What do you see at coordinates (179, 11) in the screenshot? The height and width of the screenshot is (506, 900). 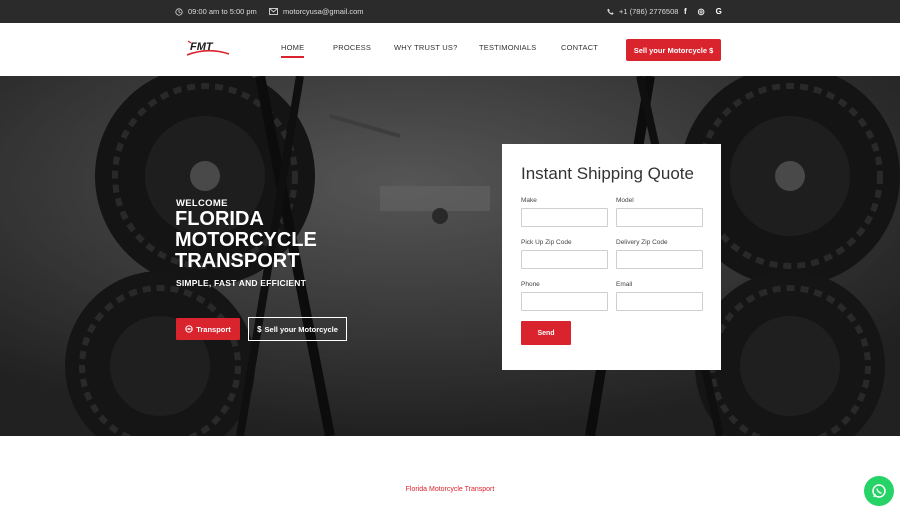 I see `clock-icon` at bounding box center [179, 11].